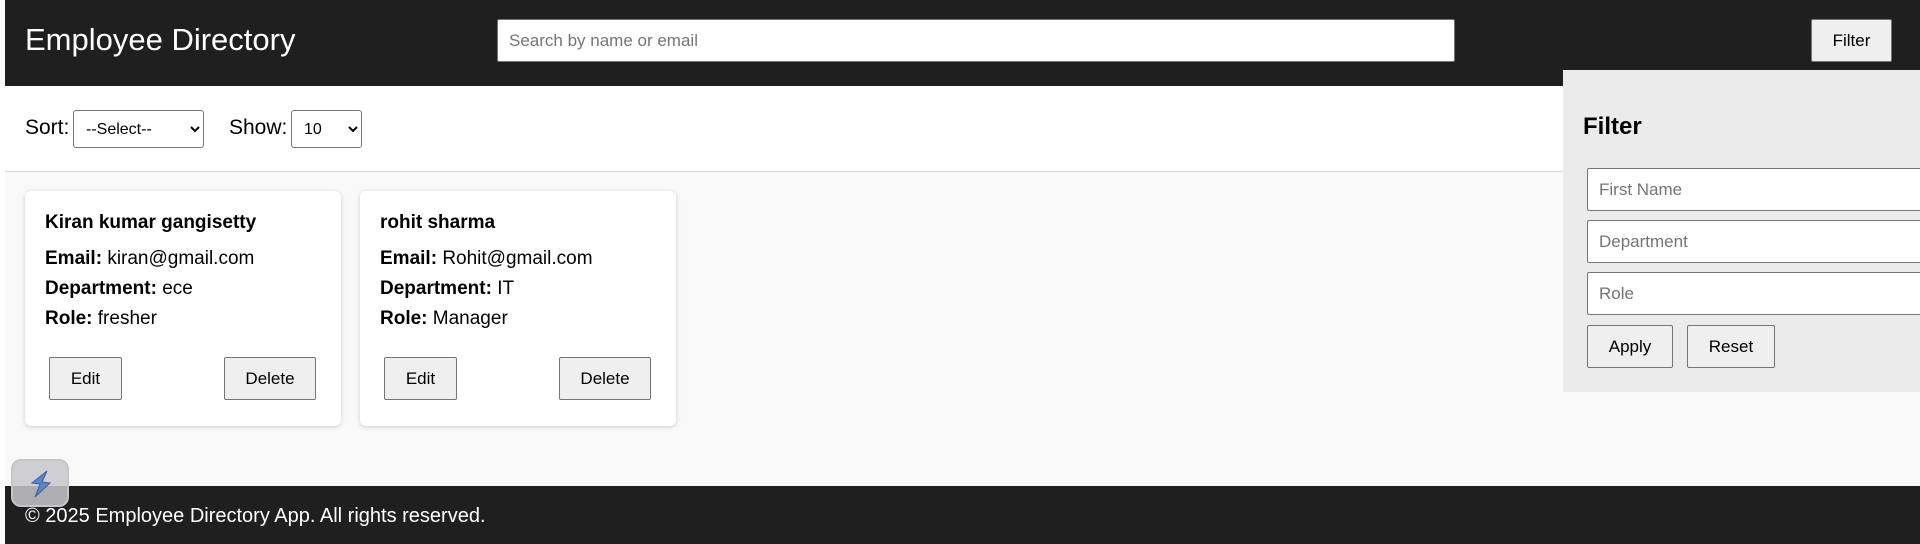 The height and width of the screenshot is (544, 1920). What do you see at coordinates (177, 288) in the screenshot?
I see `employee-department: ece` at bounding box center [177, 288].